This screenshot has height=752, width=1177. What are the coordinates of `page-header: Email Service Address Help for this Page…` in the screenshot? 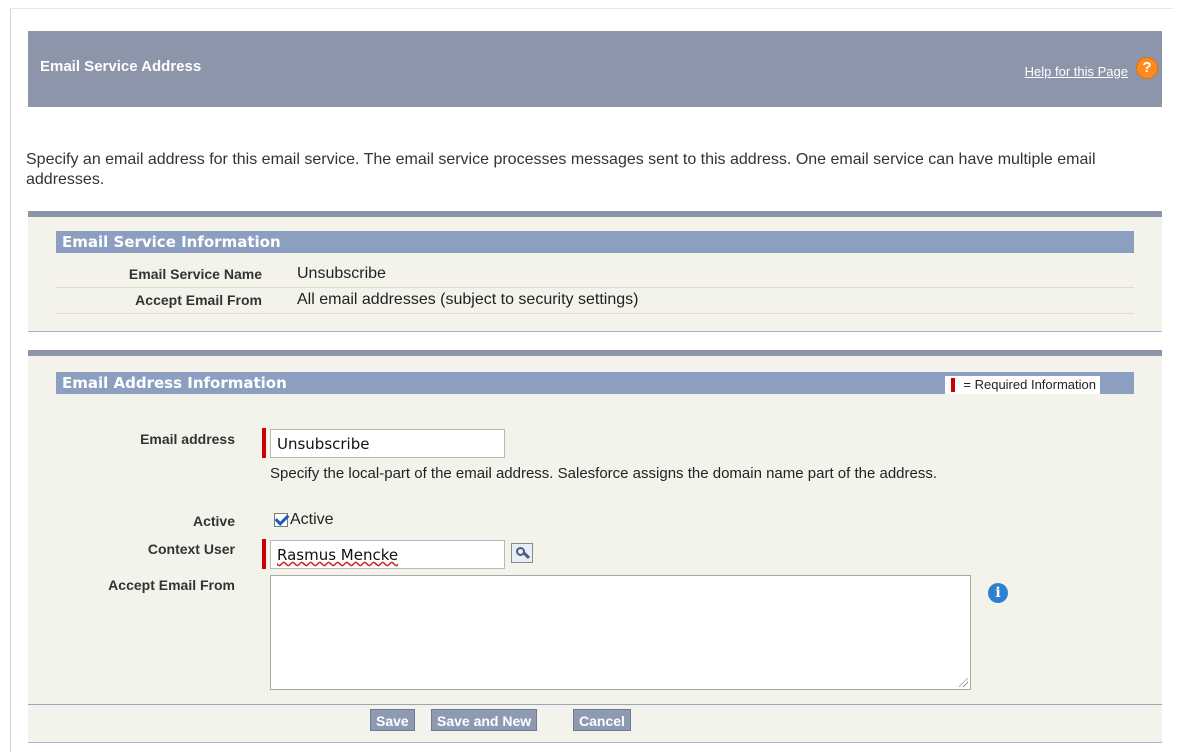 It's located at (595, 69).